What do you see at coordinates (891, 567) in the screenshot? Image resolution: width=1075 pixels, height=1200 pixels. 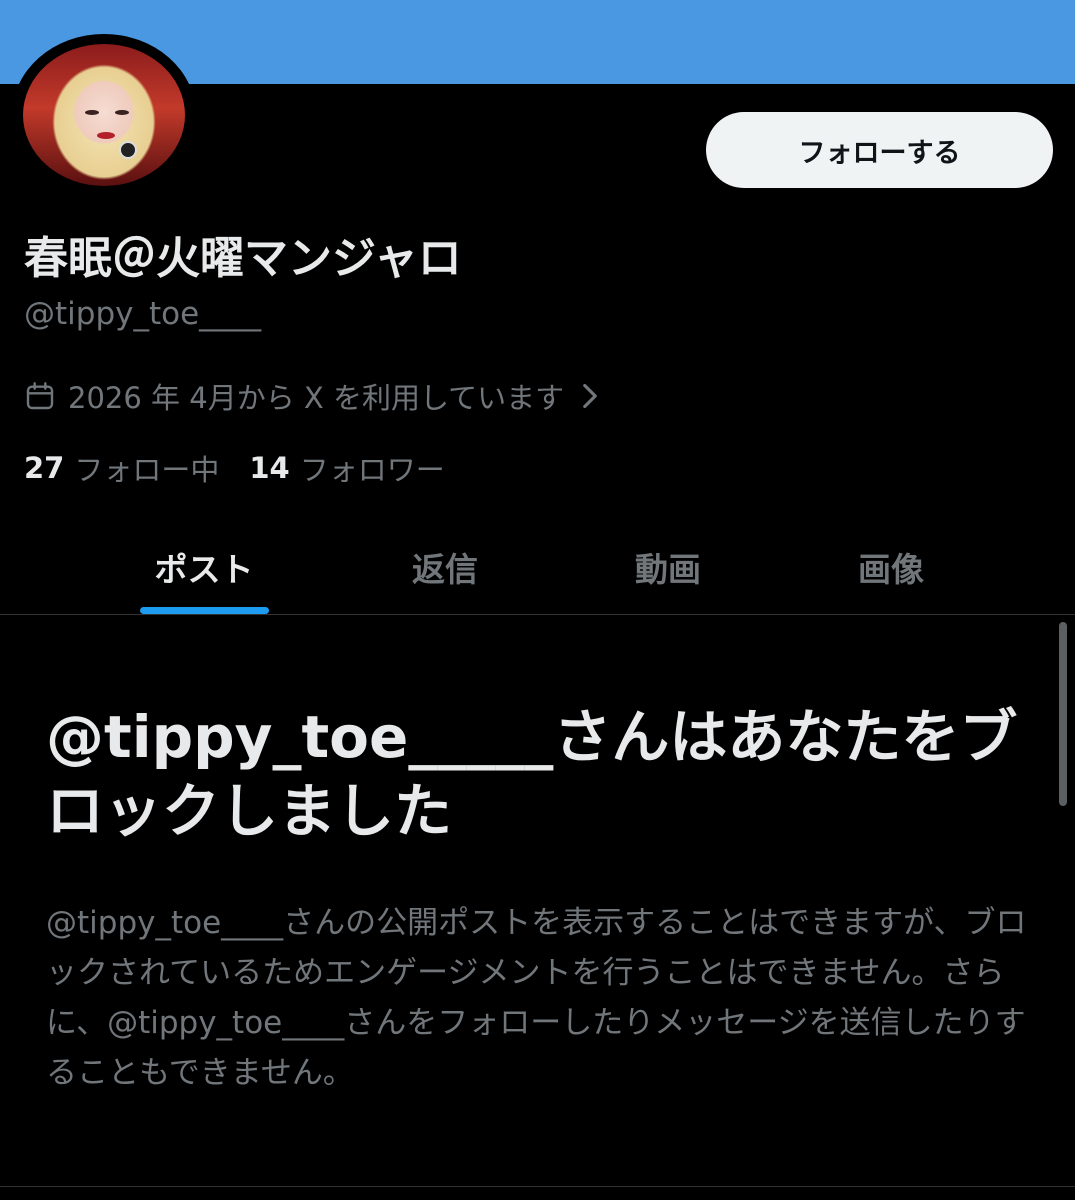 I see `tab-images: 画像` at bounding box center [891, 567].